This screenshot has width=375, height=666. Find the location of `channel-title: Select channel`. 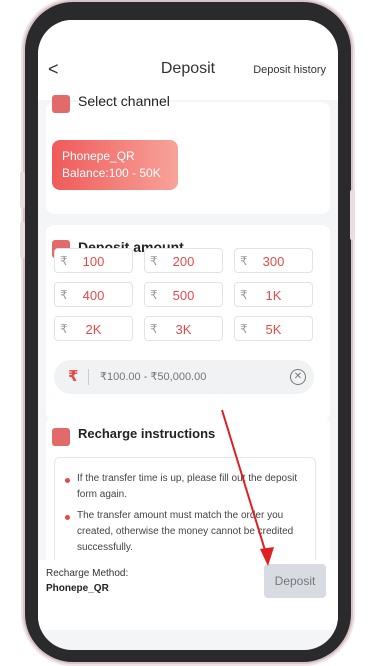

channel-title: Select channel is located at coordinates (124, 101).